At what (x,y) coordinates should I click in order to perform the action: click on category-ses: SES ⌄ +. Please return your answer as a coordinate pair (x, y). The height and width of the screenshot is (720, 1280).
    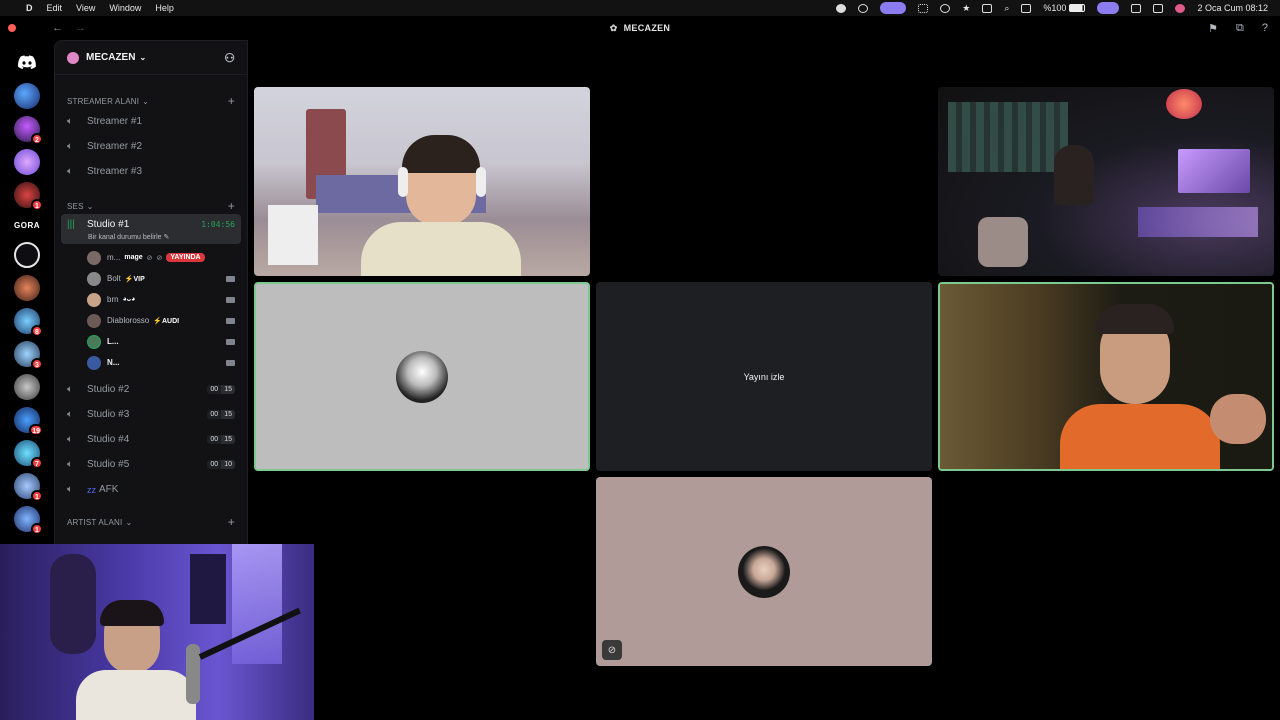
    Looking at the image, I should click on (151, 206).